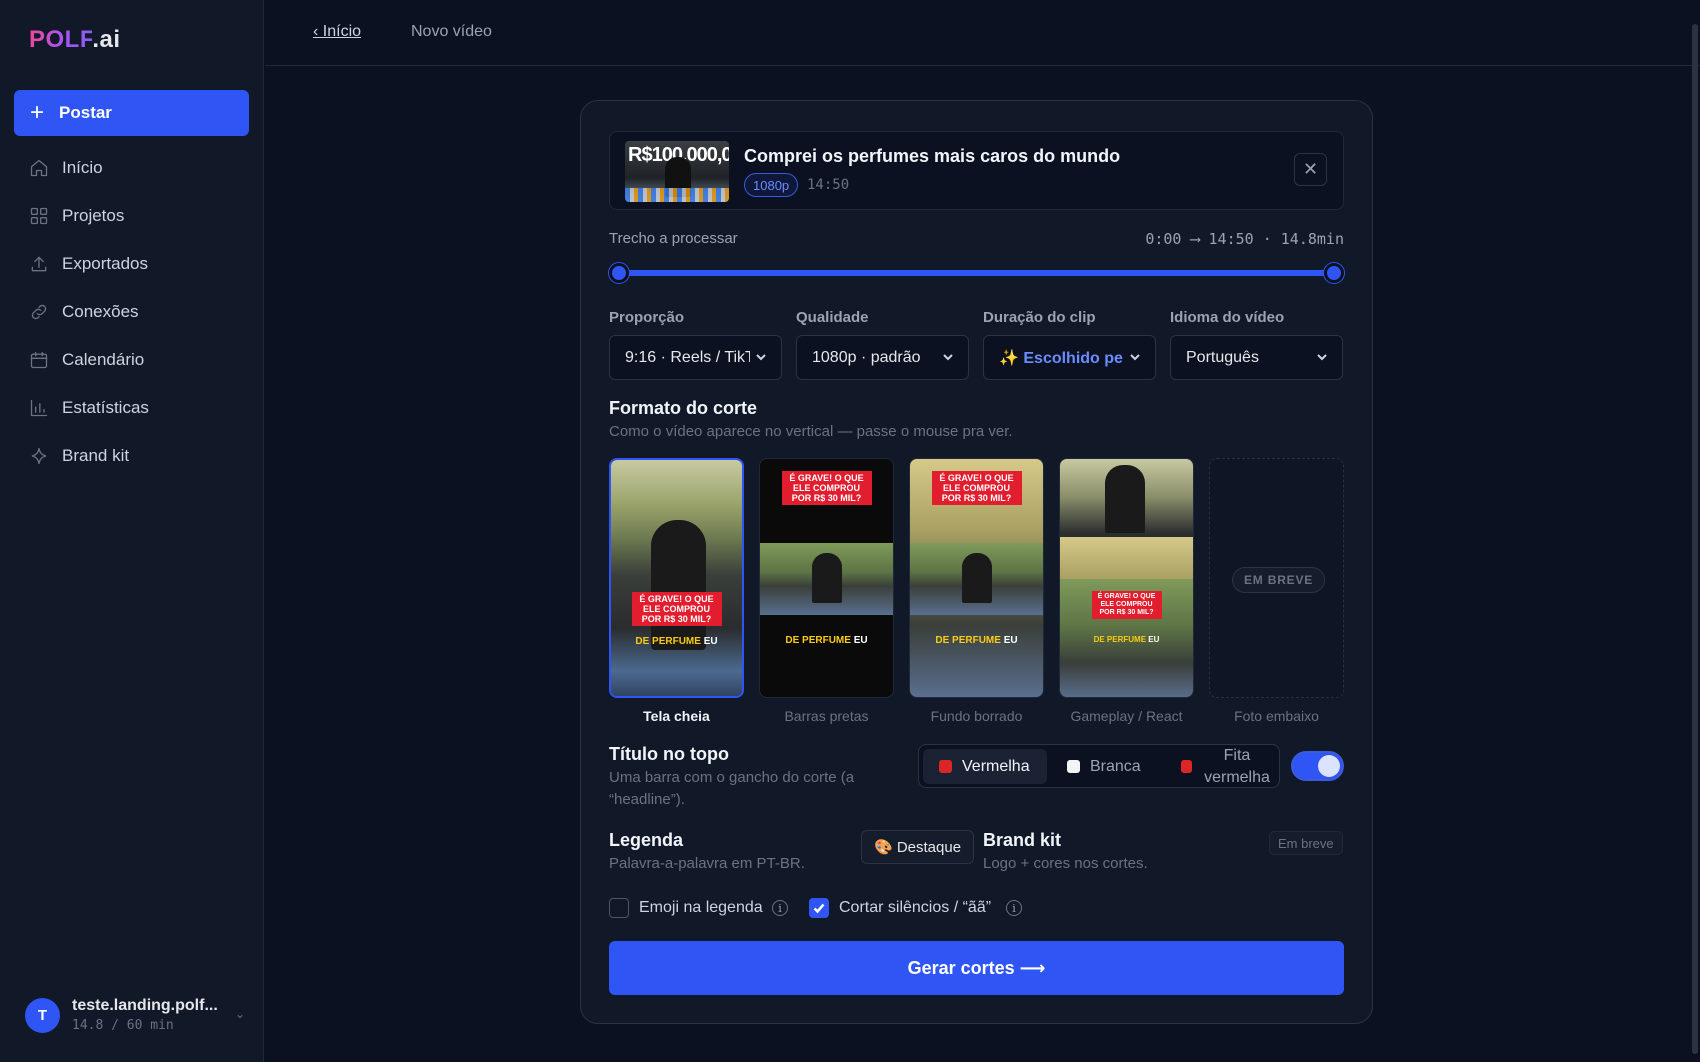  Describe the element at coordinates (100, 311) in the screenshot. I see `sidebar-item-label: Conexões` at that location.